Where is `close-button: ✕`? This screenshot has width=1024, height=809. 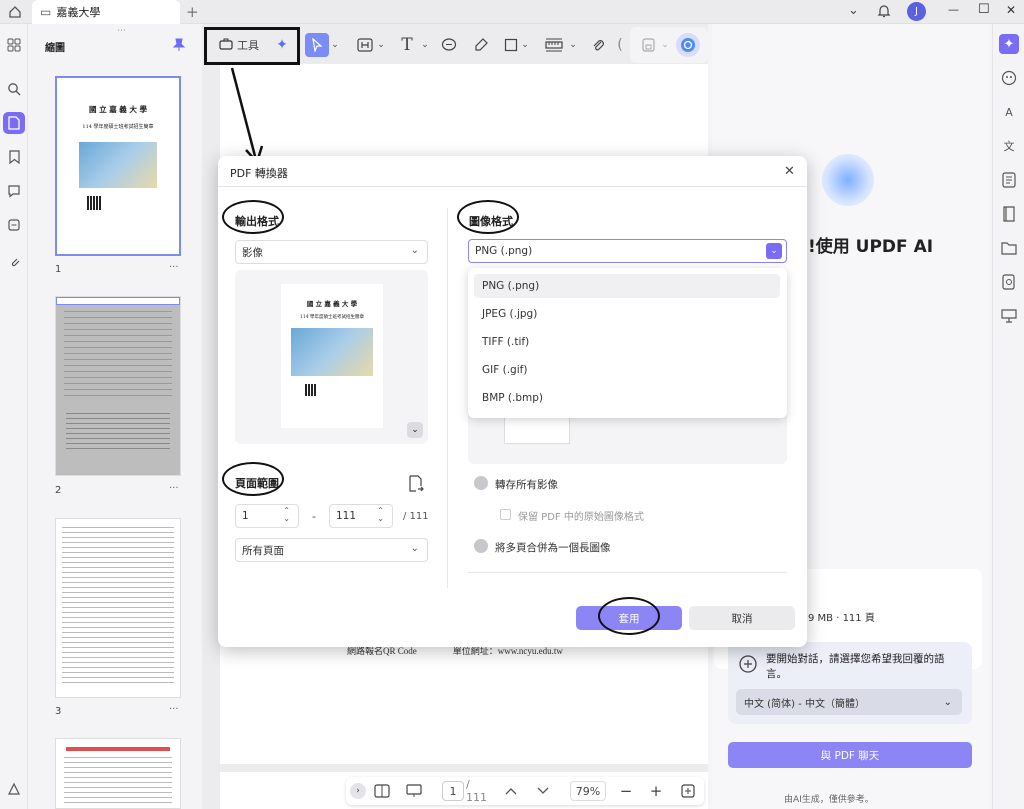 close-button: ✕ is located at coordinates (1011, 10).